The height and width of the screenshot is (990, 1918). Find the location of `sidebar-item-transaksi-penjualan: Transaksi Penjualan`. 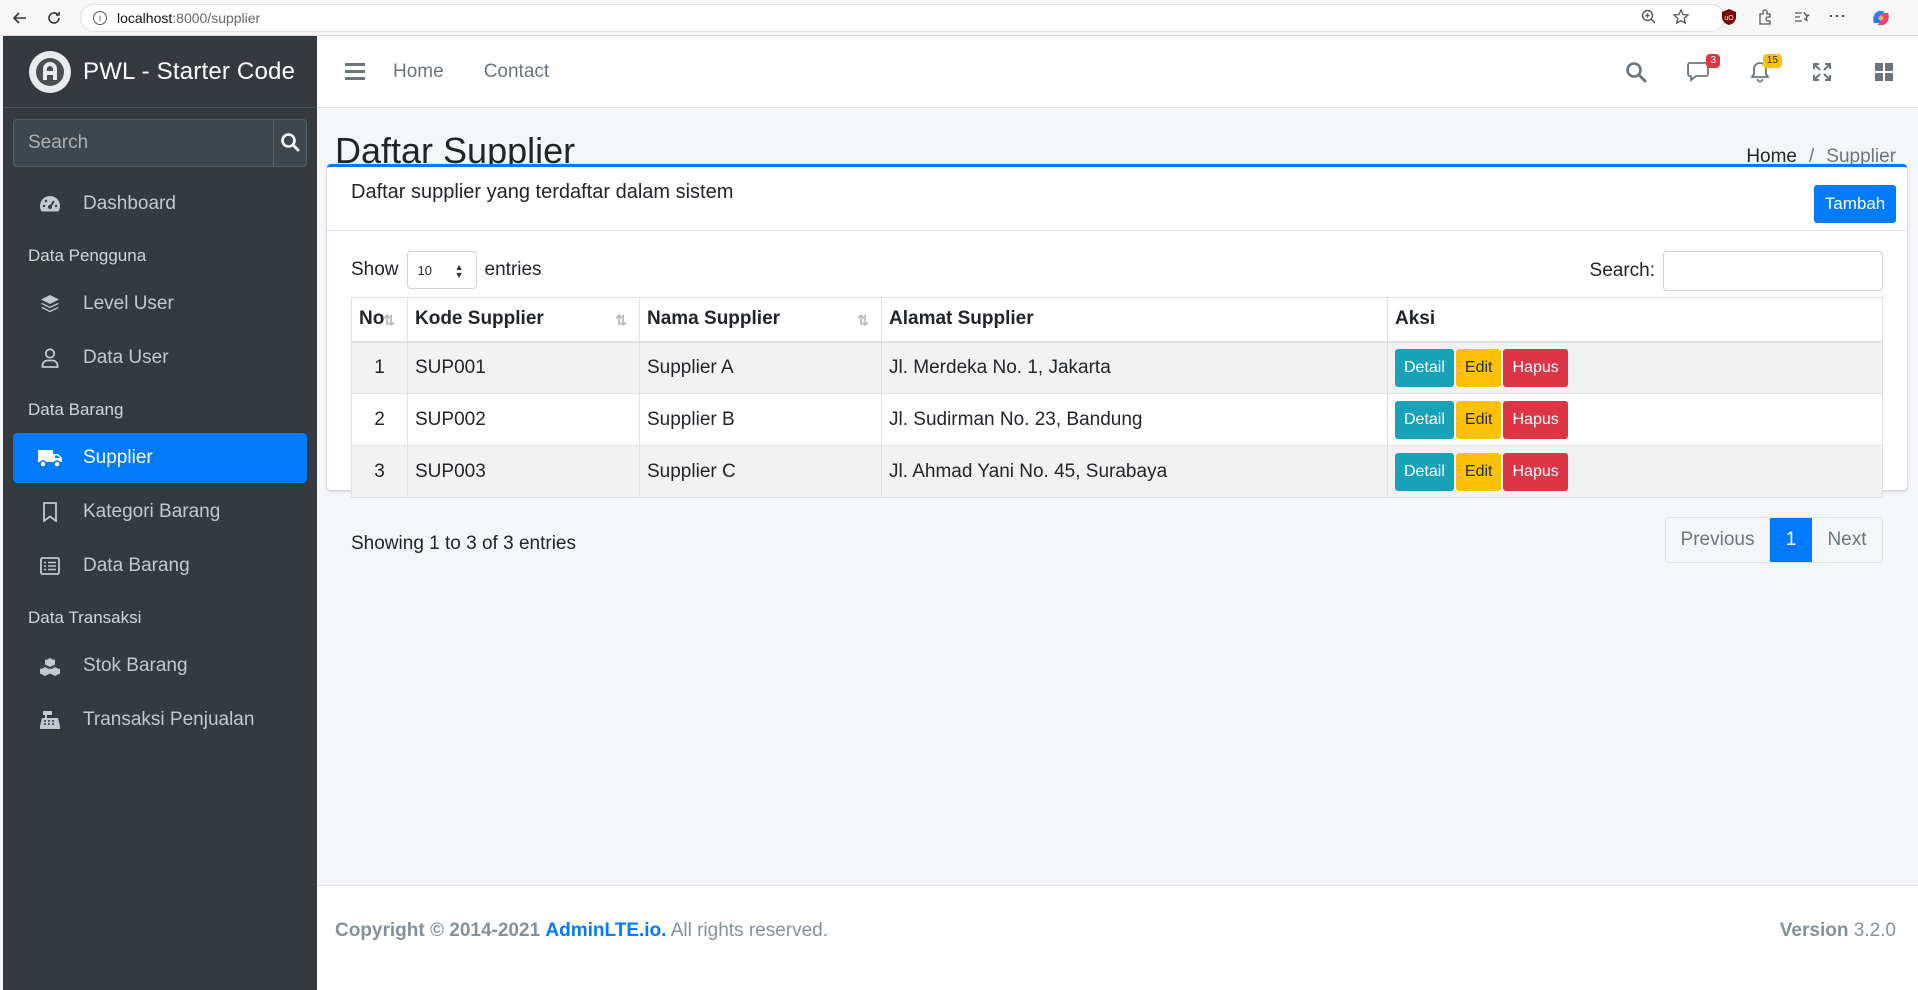

sidebar-item-transaksi-penjualan: Transaksi Penjualan is located at coordinates (160, 720).